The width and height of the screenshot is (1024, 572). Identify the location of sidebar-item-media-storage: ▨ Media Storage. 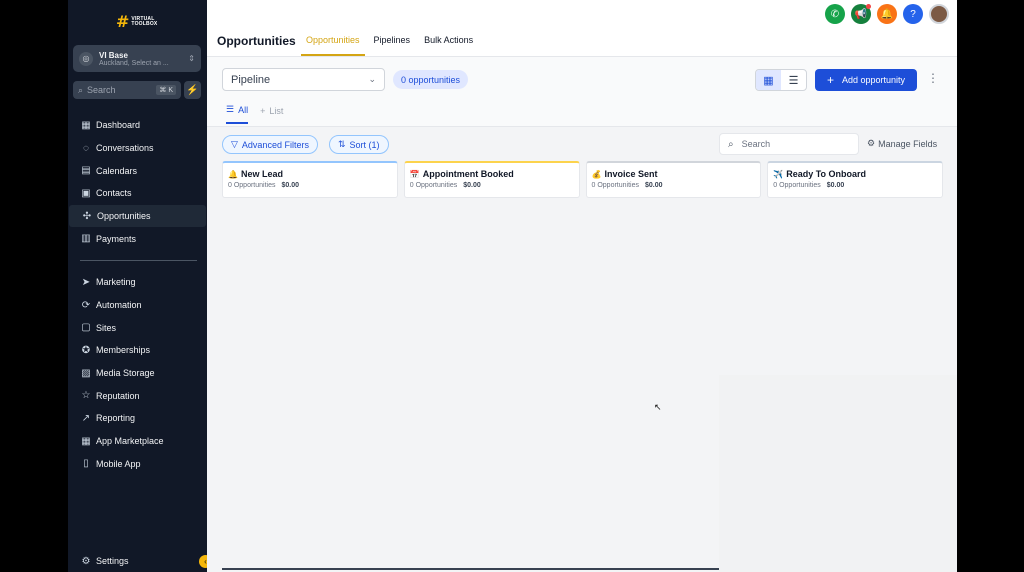
(137, 373).